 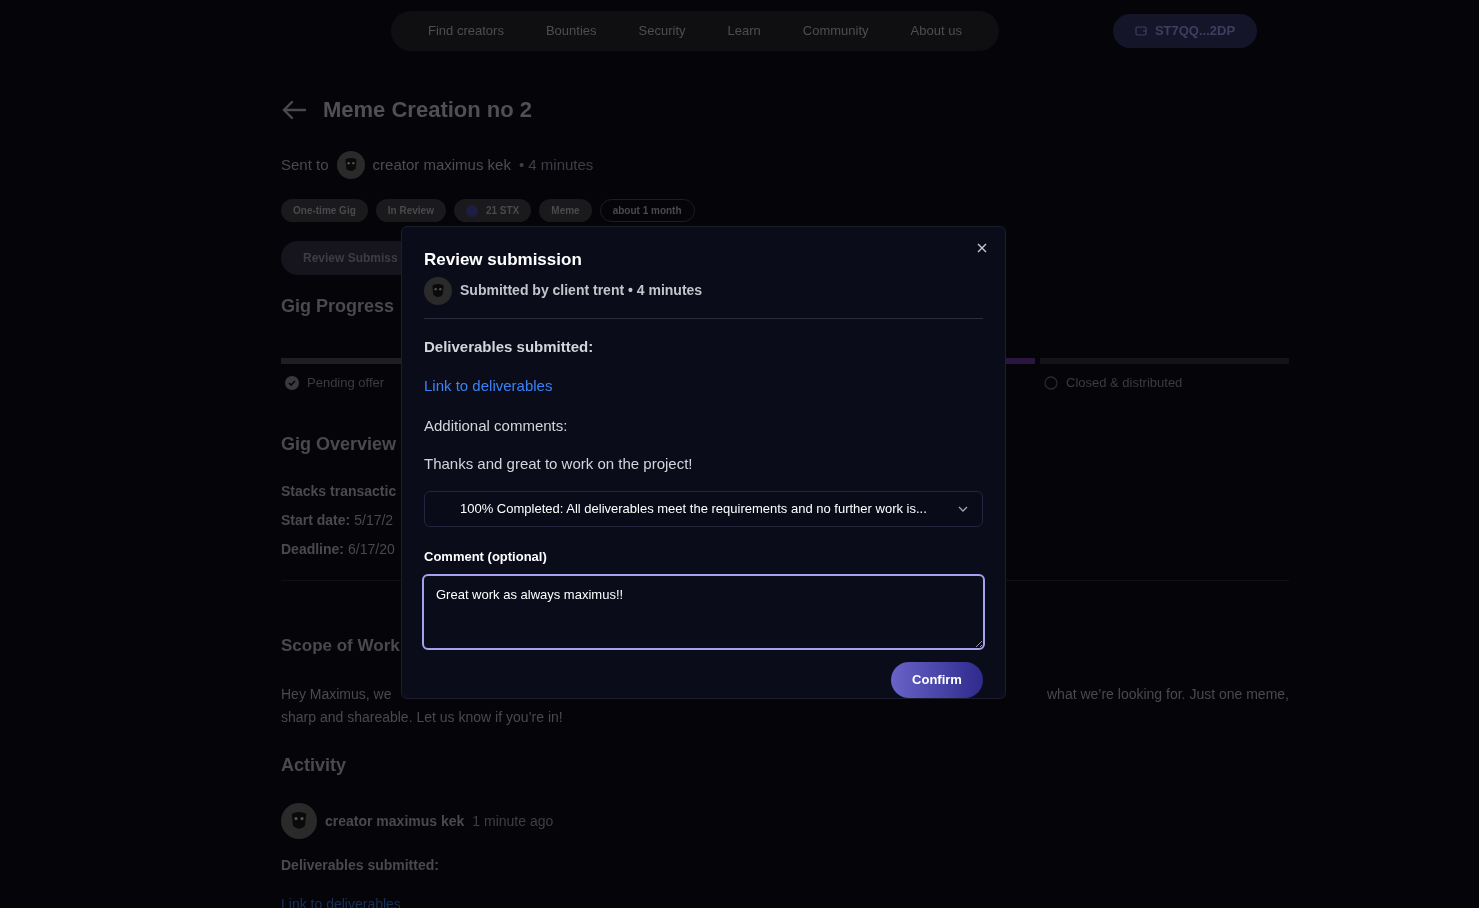 I want to click on comment-field: Great work as always maximus!!, so click(x=703, y=612).